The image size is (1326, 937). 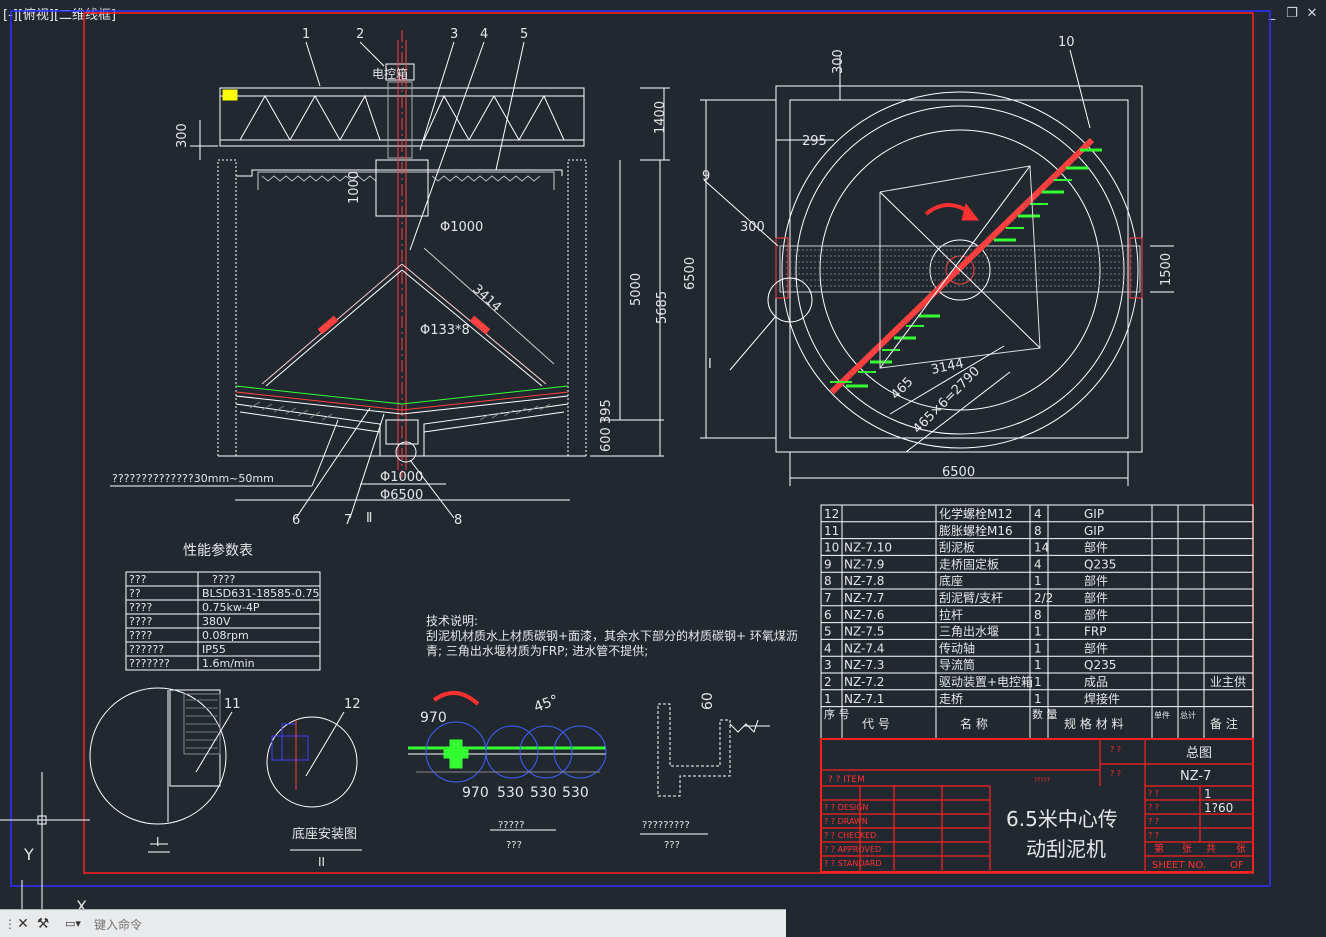 What do you see at coordinates (846, 807) in the screenshot?
I see `tb-design: ? ? DESIGN` at bounding box center [846, 807].